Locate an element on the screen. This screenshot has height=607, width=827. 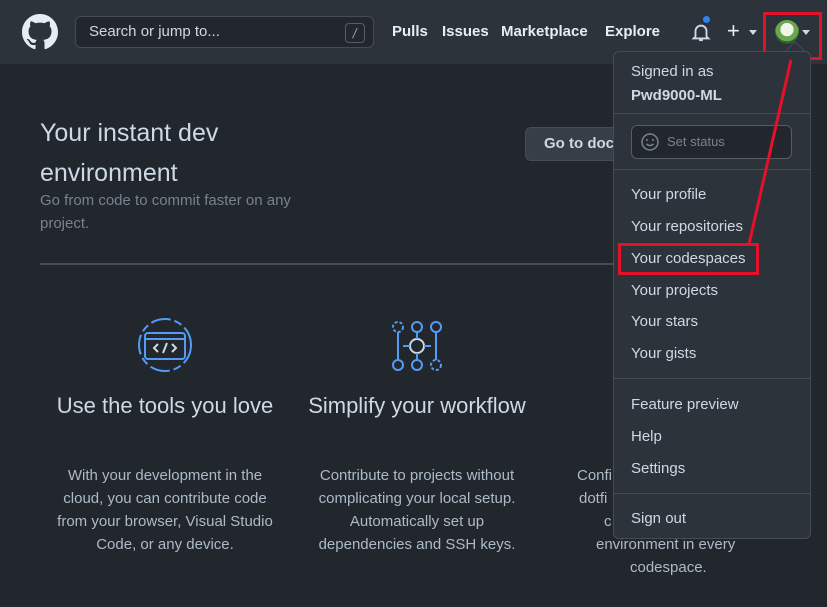
signed-in-username: Pwd9000-ML is located at coordinates (676, 95).